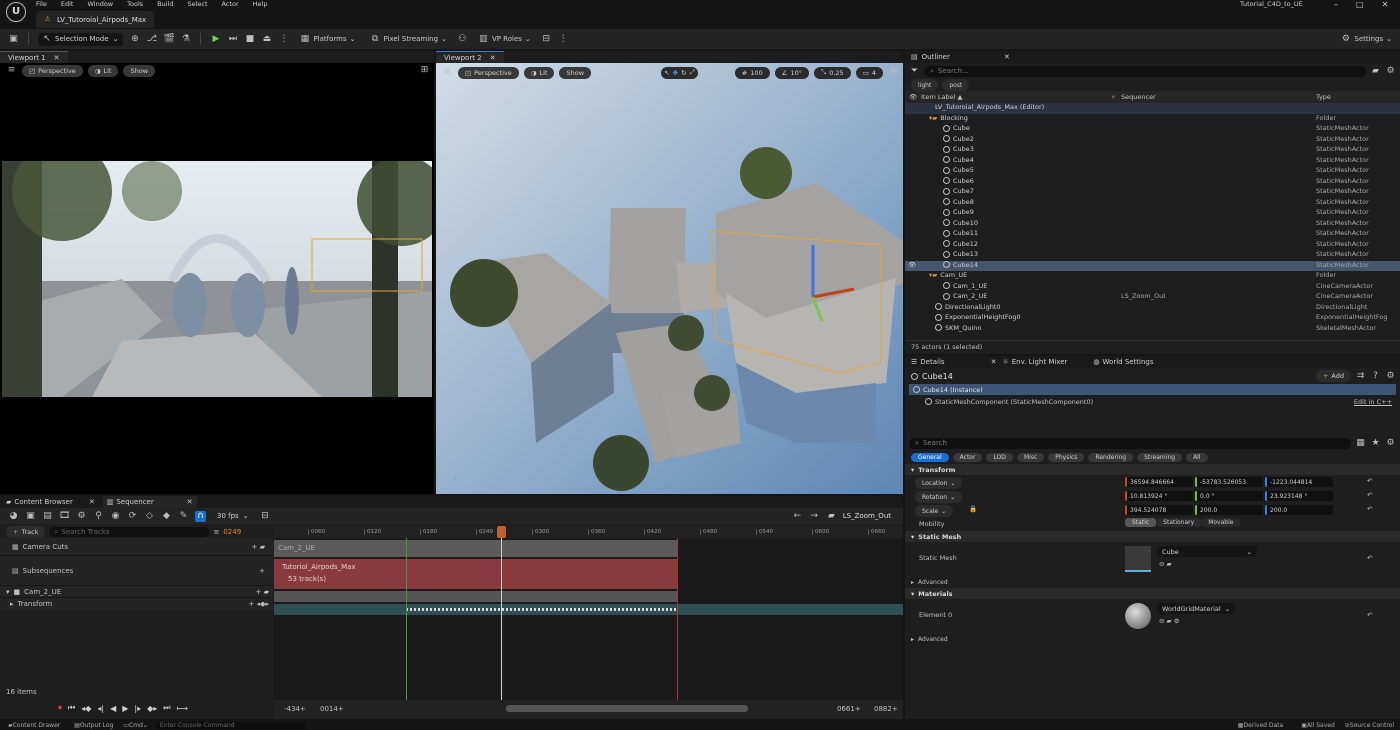 This screenshot has width=1400, height=730. What do you see at coordinates (939, 497) in the screenshot?
I see `rotation-dropdown: Rotation ⌄` at bounding box center [939, 497].